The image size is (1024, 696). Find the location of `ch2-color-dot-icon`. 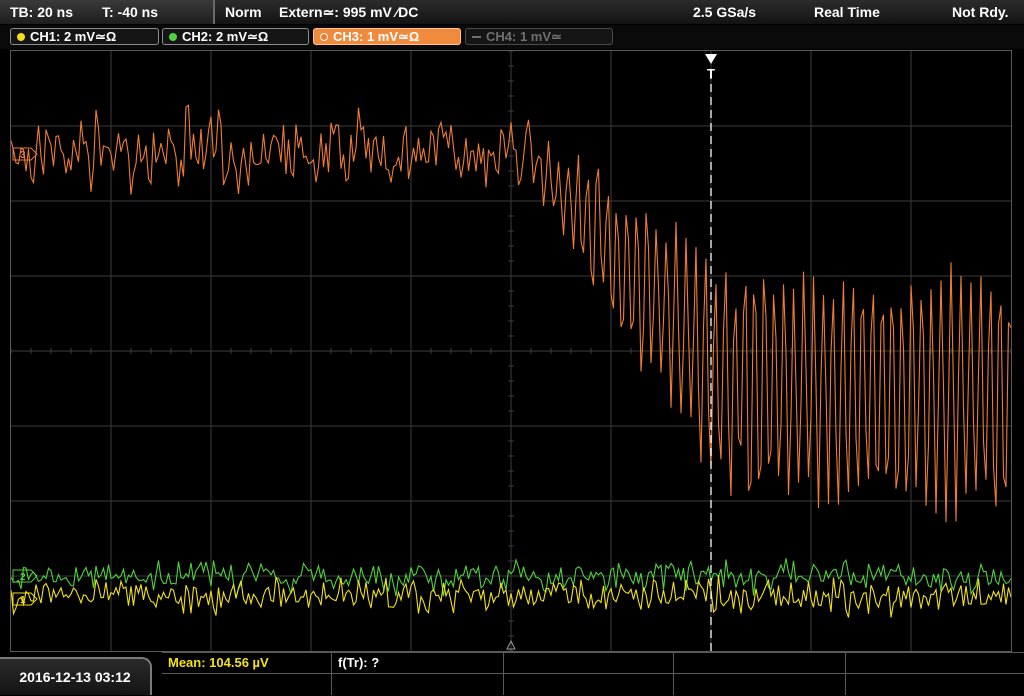

ch2-color-dot-icon is located at coordinates (173, 36).